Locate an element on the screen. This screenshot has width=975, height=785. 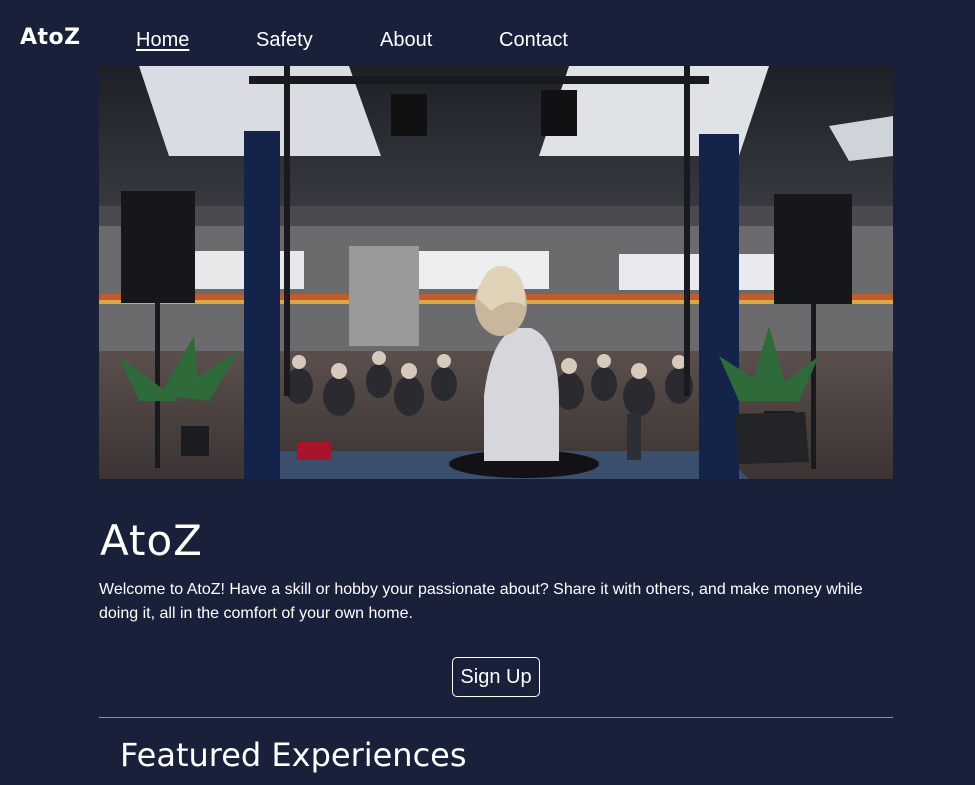
nav-link-about: About is located at coordinates (406, 40).